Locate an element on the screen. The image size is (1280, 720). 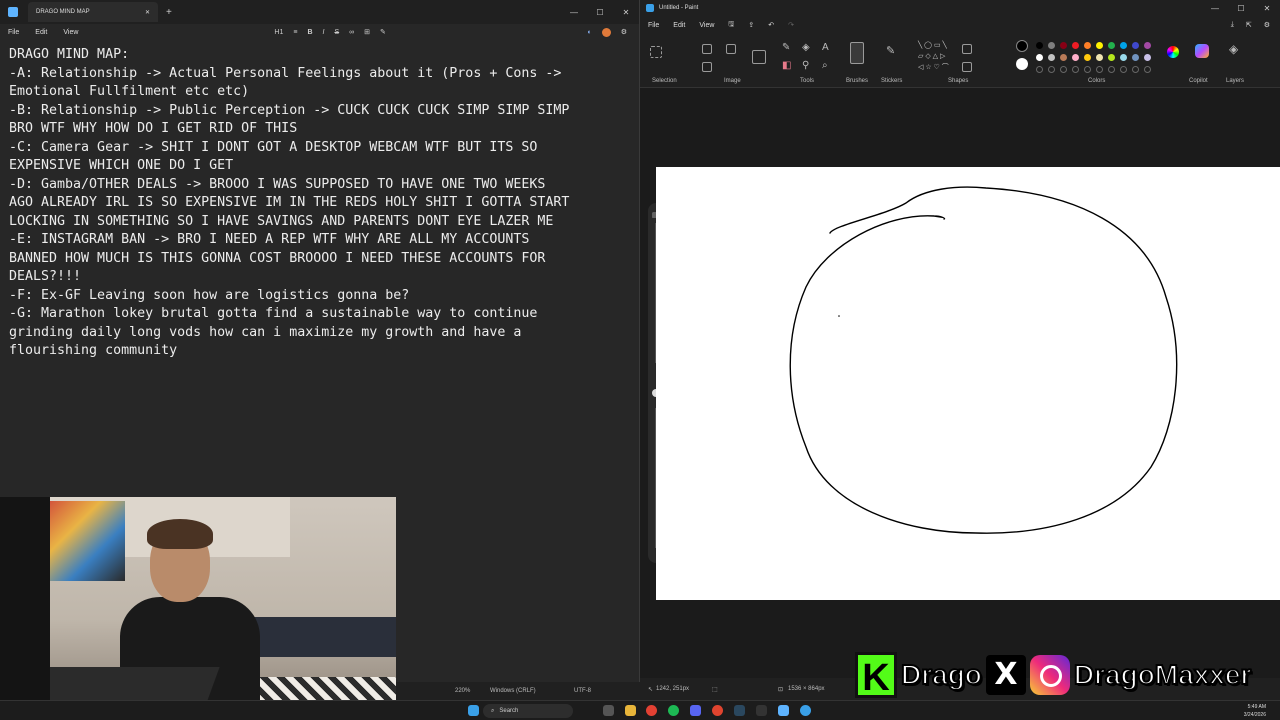
fill-icon: ◈ is located at coordinates (806, 47).